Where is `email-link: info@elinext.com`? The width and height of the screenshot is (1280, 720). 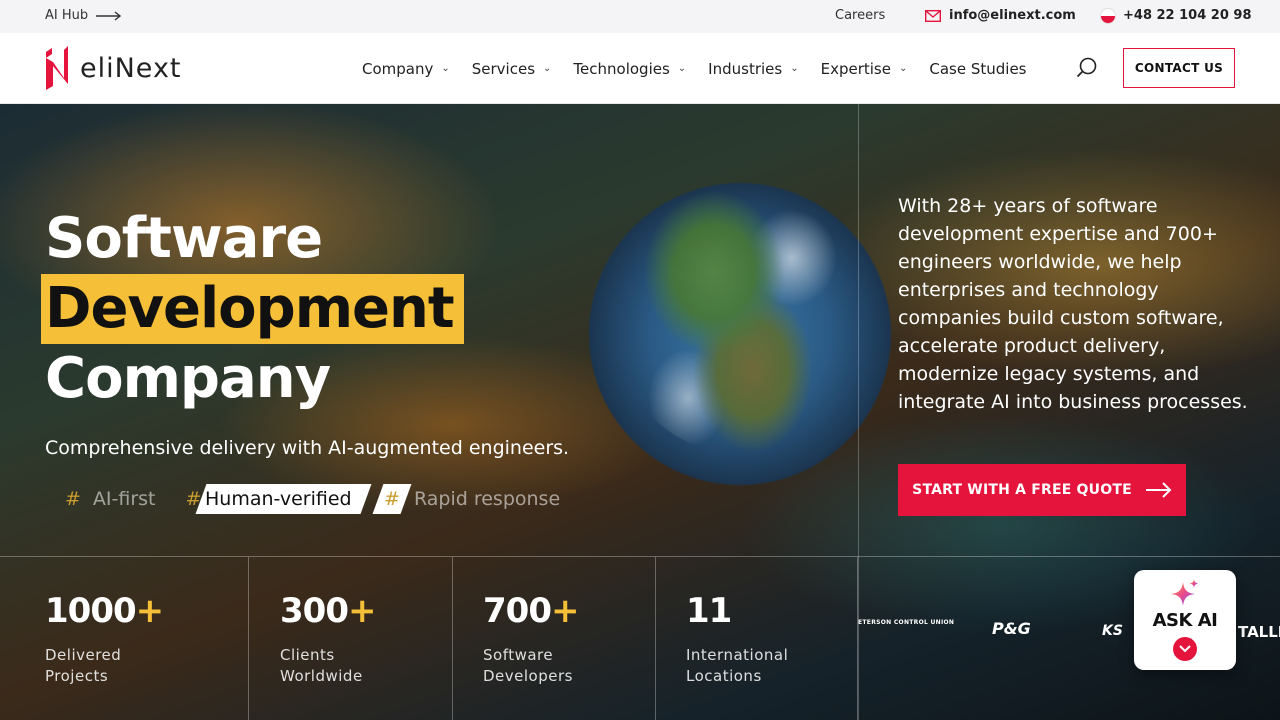
email-link: info@elinext.com is located at coordinates (1000, 15).